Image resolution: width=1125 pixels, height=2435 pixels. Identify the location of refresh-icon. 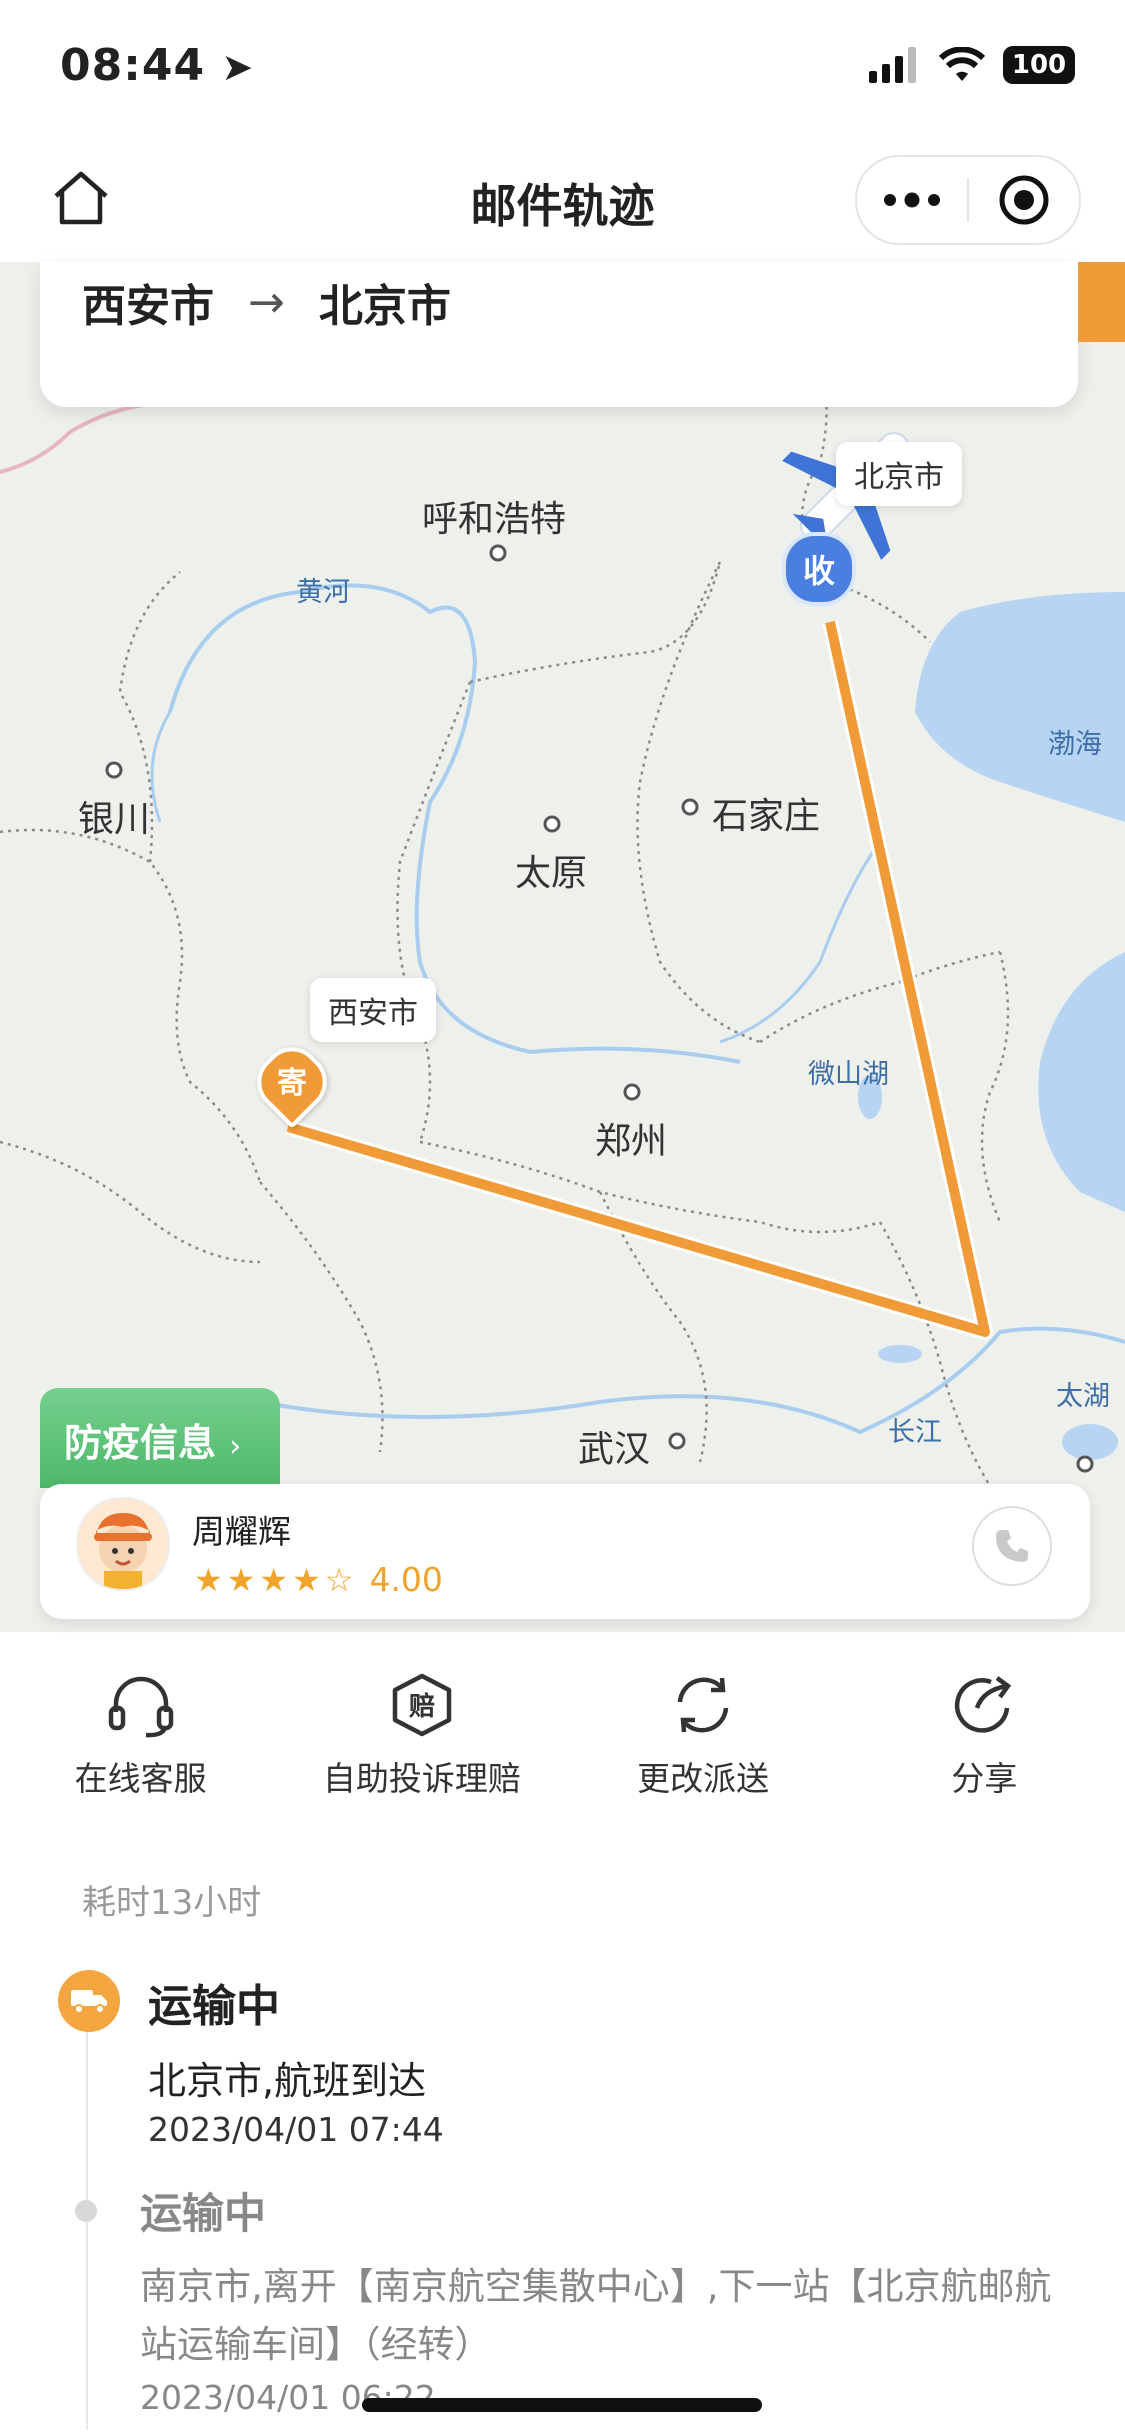
(703, 1705).